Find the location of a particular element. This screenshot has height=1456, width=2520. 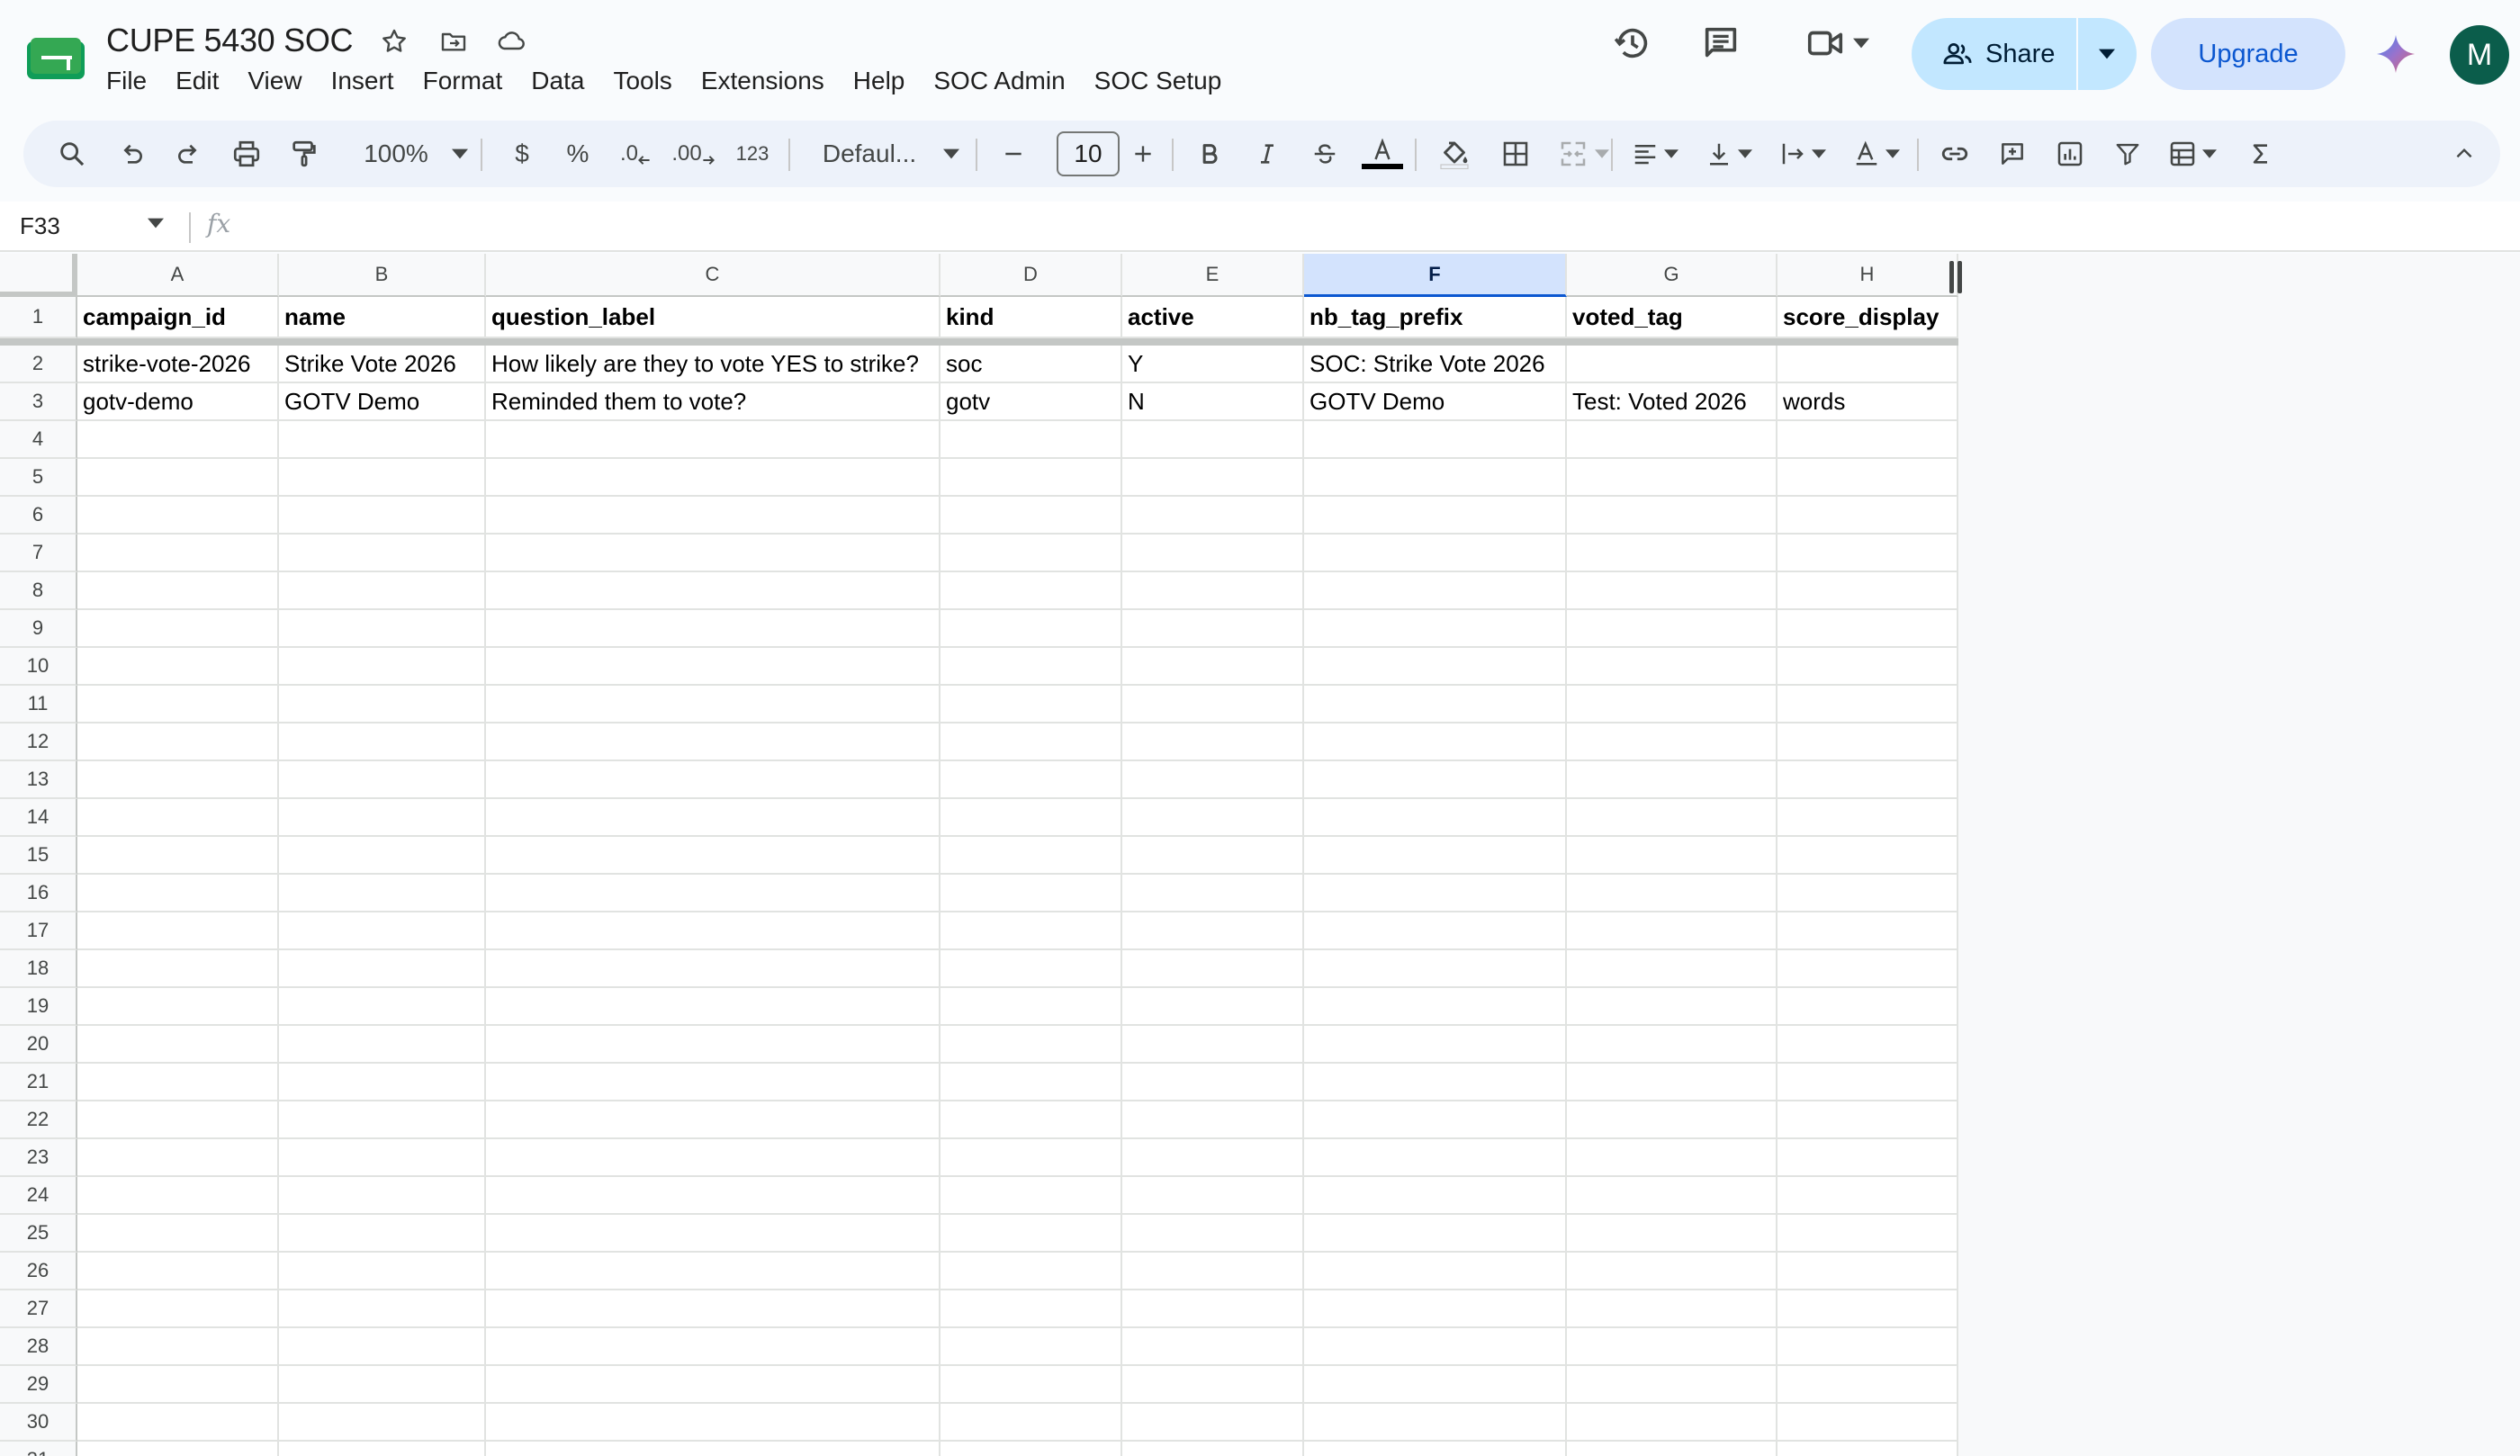

cell-f13 is located at coordinates (1435, 780).